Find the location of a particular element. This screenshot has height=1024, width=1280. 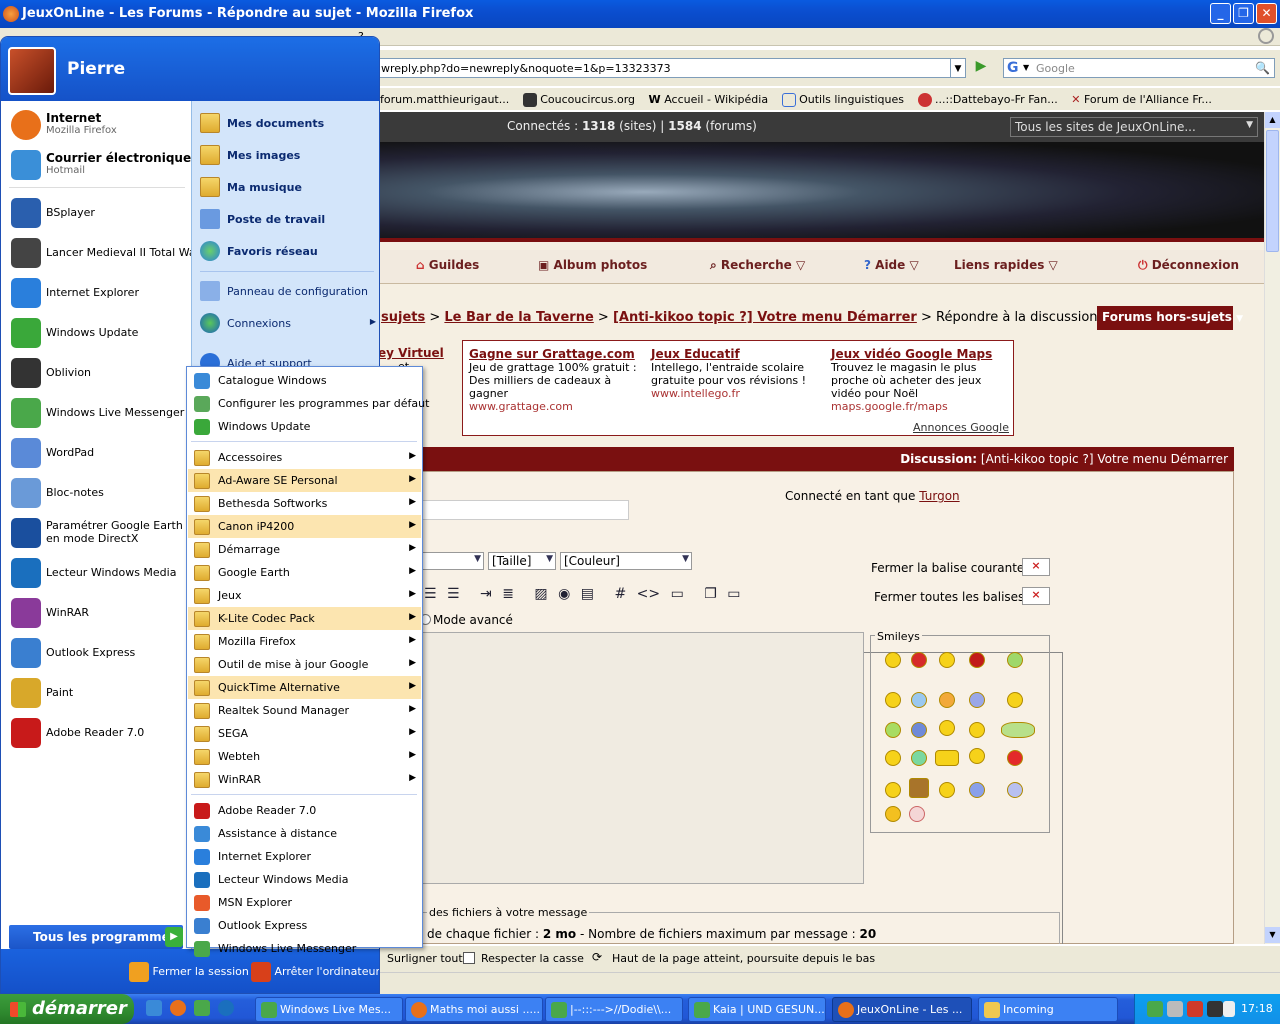

volume-tray-icon is located at coordinates (1215, 1009).